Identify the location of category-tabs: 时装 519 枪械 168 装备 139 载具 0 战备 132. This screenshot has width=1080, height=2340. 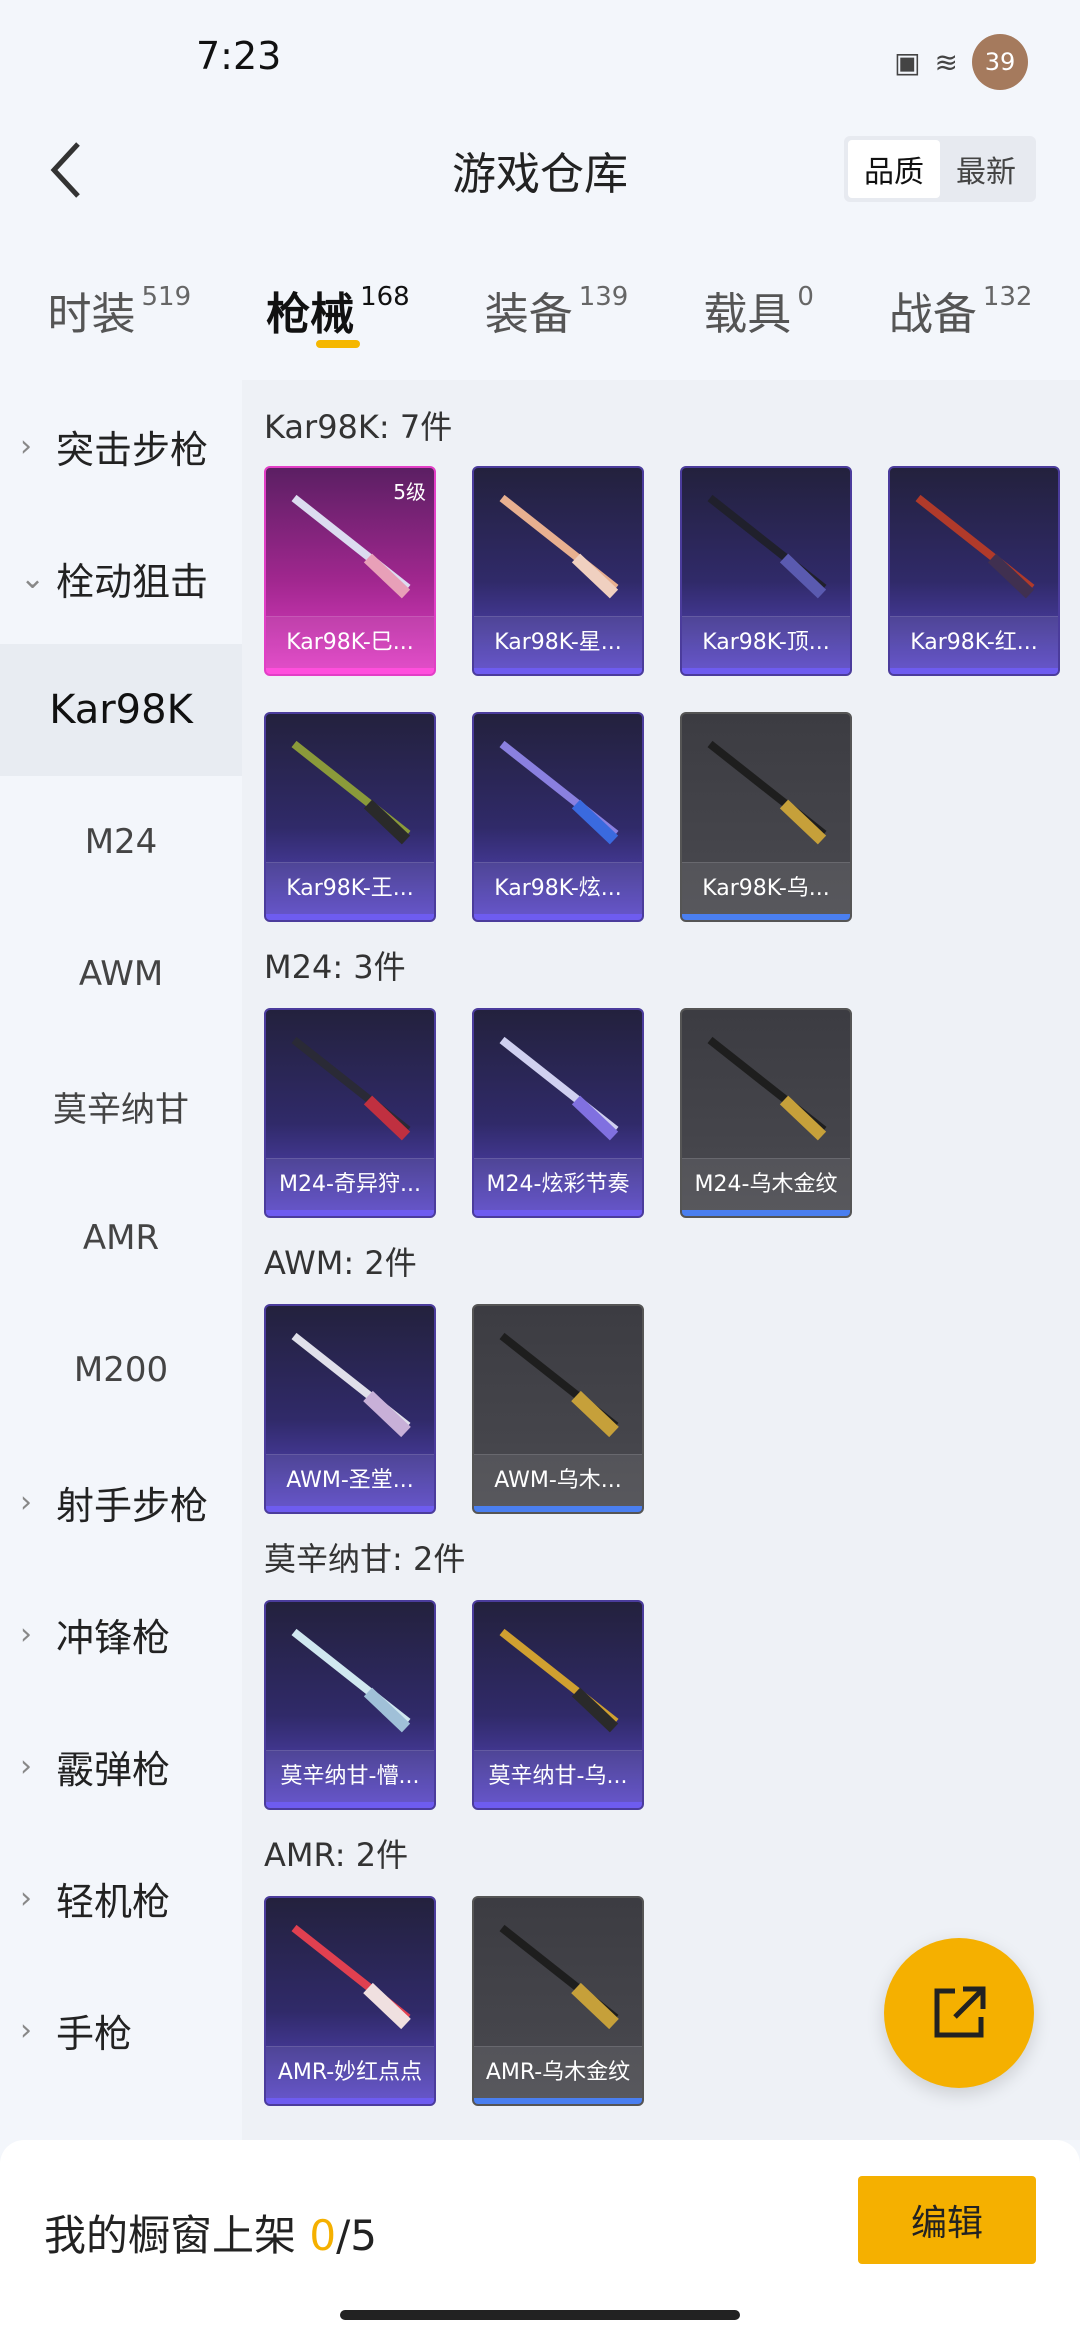
(540, 320).